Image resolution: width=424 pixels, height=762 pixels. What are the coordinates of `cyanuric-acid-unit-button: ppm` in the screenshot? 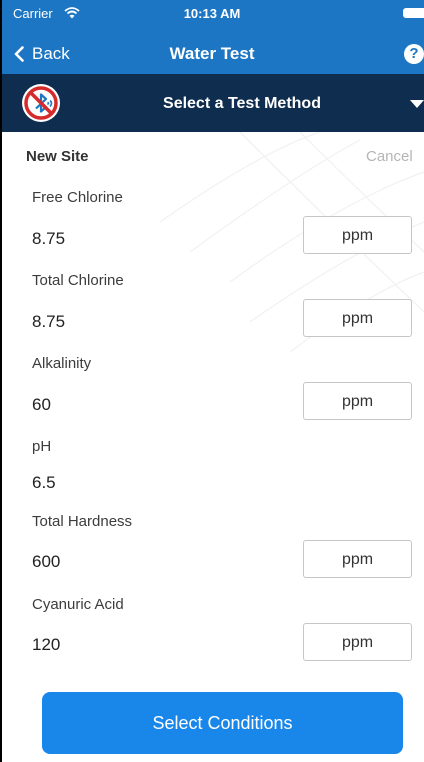 It's located at (357, 642).